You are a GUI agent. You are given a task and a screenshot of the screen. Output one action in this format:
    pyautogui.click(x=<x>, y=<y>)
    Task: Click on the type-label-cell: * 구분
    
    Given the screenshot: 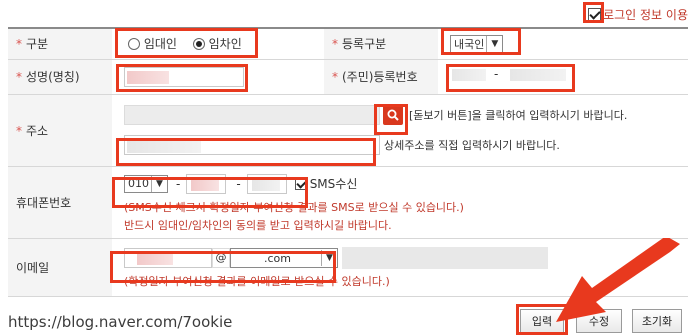 What is the action you would take?
    pyautogui.click(x=60, y=43)
    